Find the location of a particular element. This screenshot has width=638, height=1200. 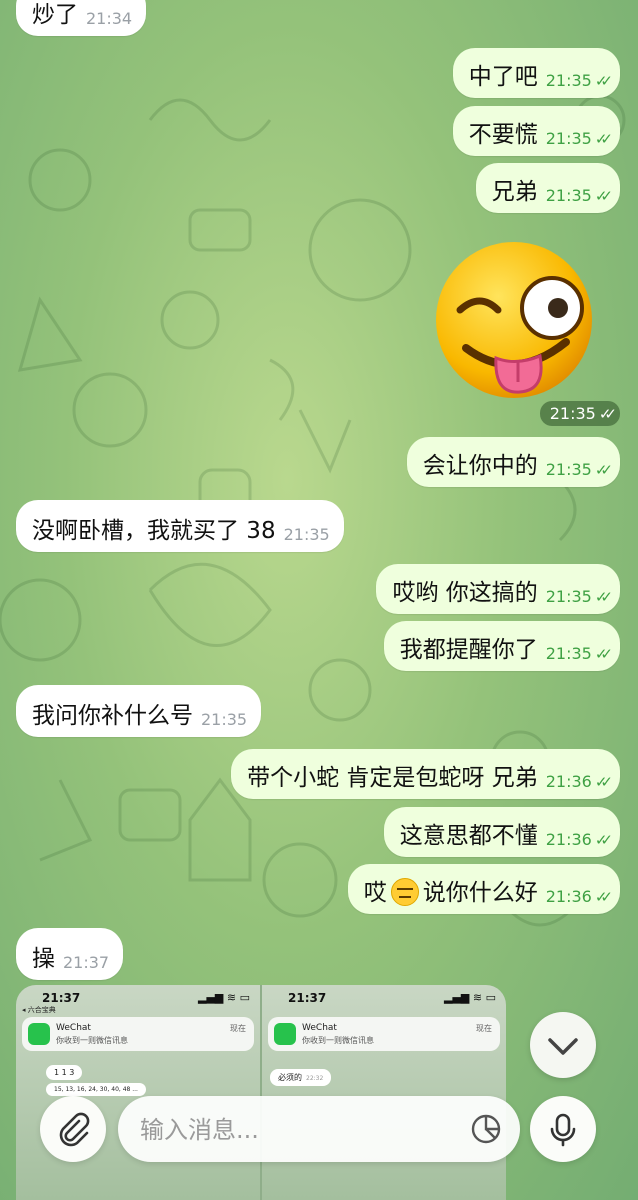

message-text: 这意思都不懂 is located at coordinates (468, 836).